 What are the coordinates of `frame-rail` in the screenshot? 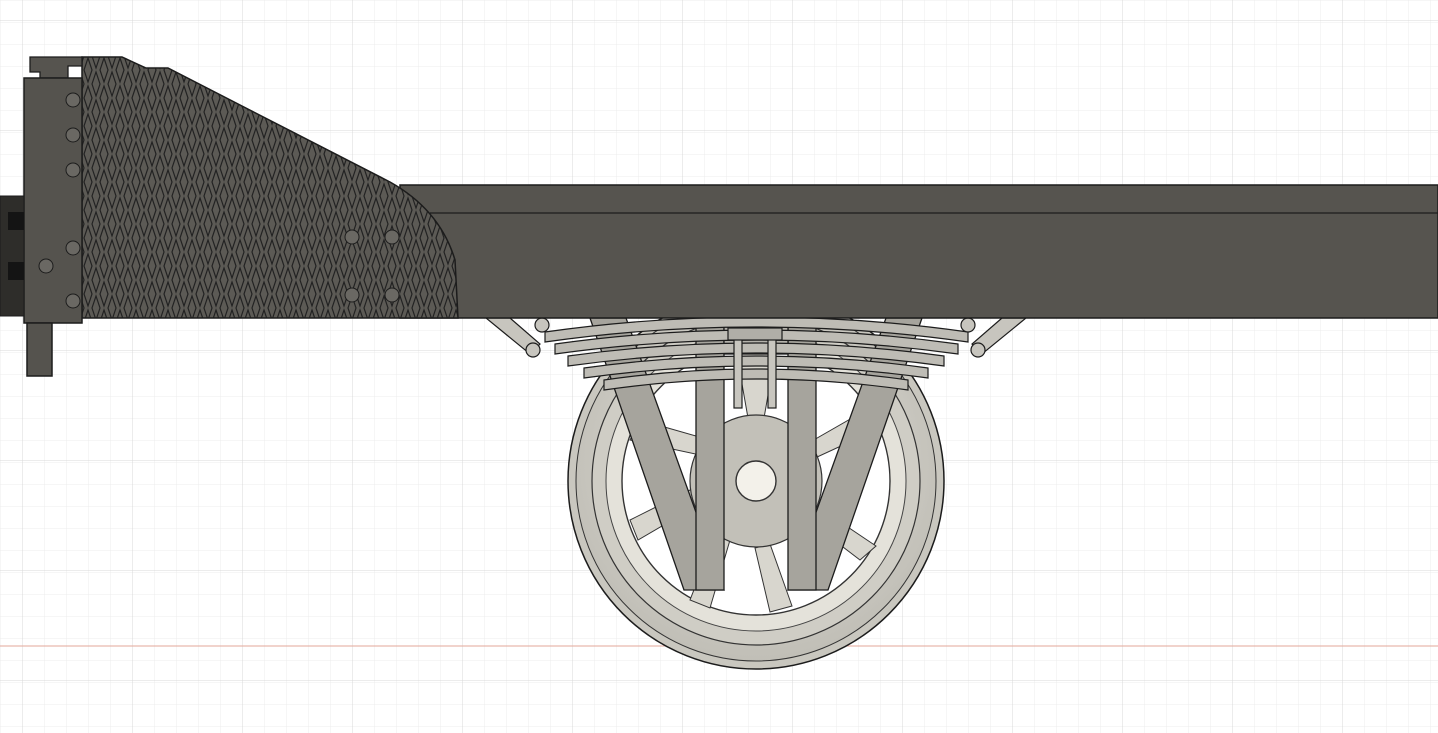 It's located at (918, 251).